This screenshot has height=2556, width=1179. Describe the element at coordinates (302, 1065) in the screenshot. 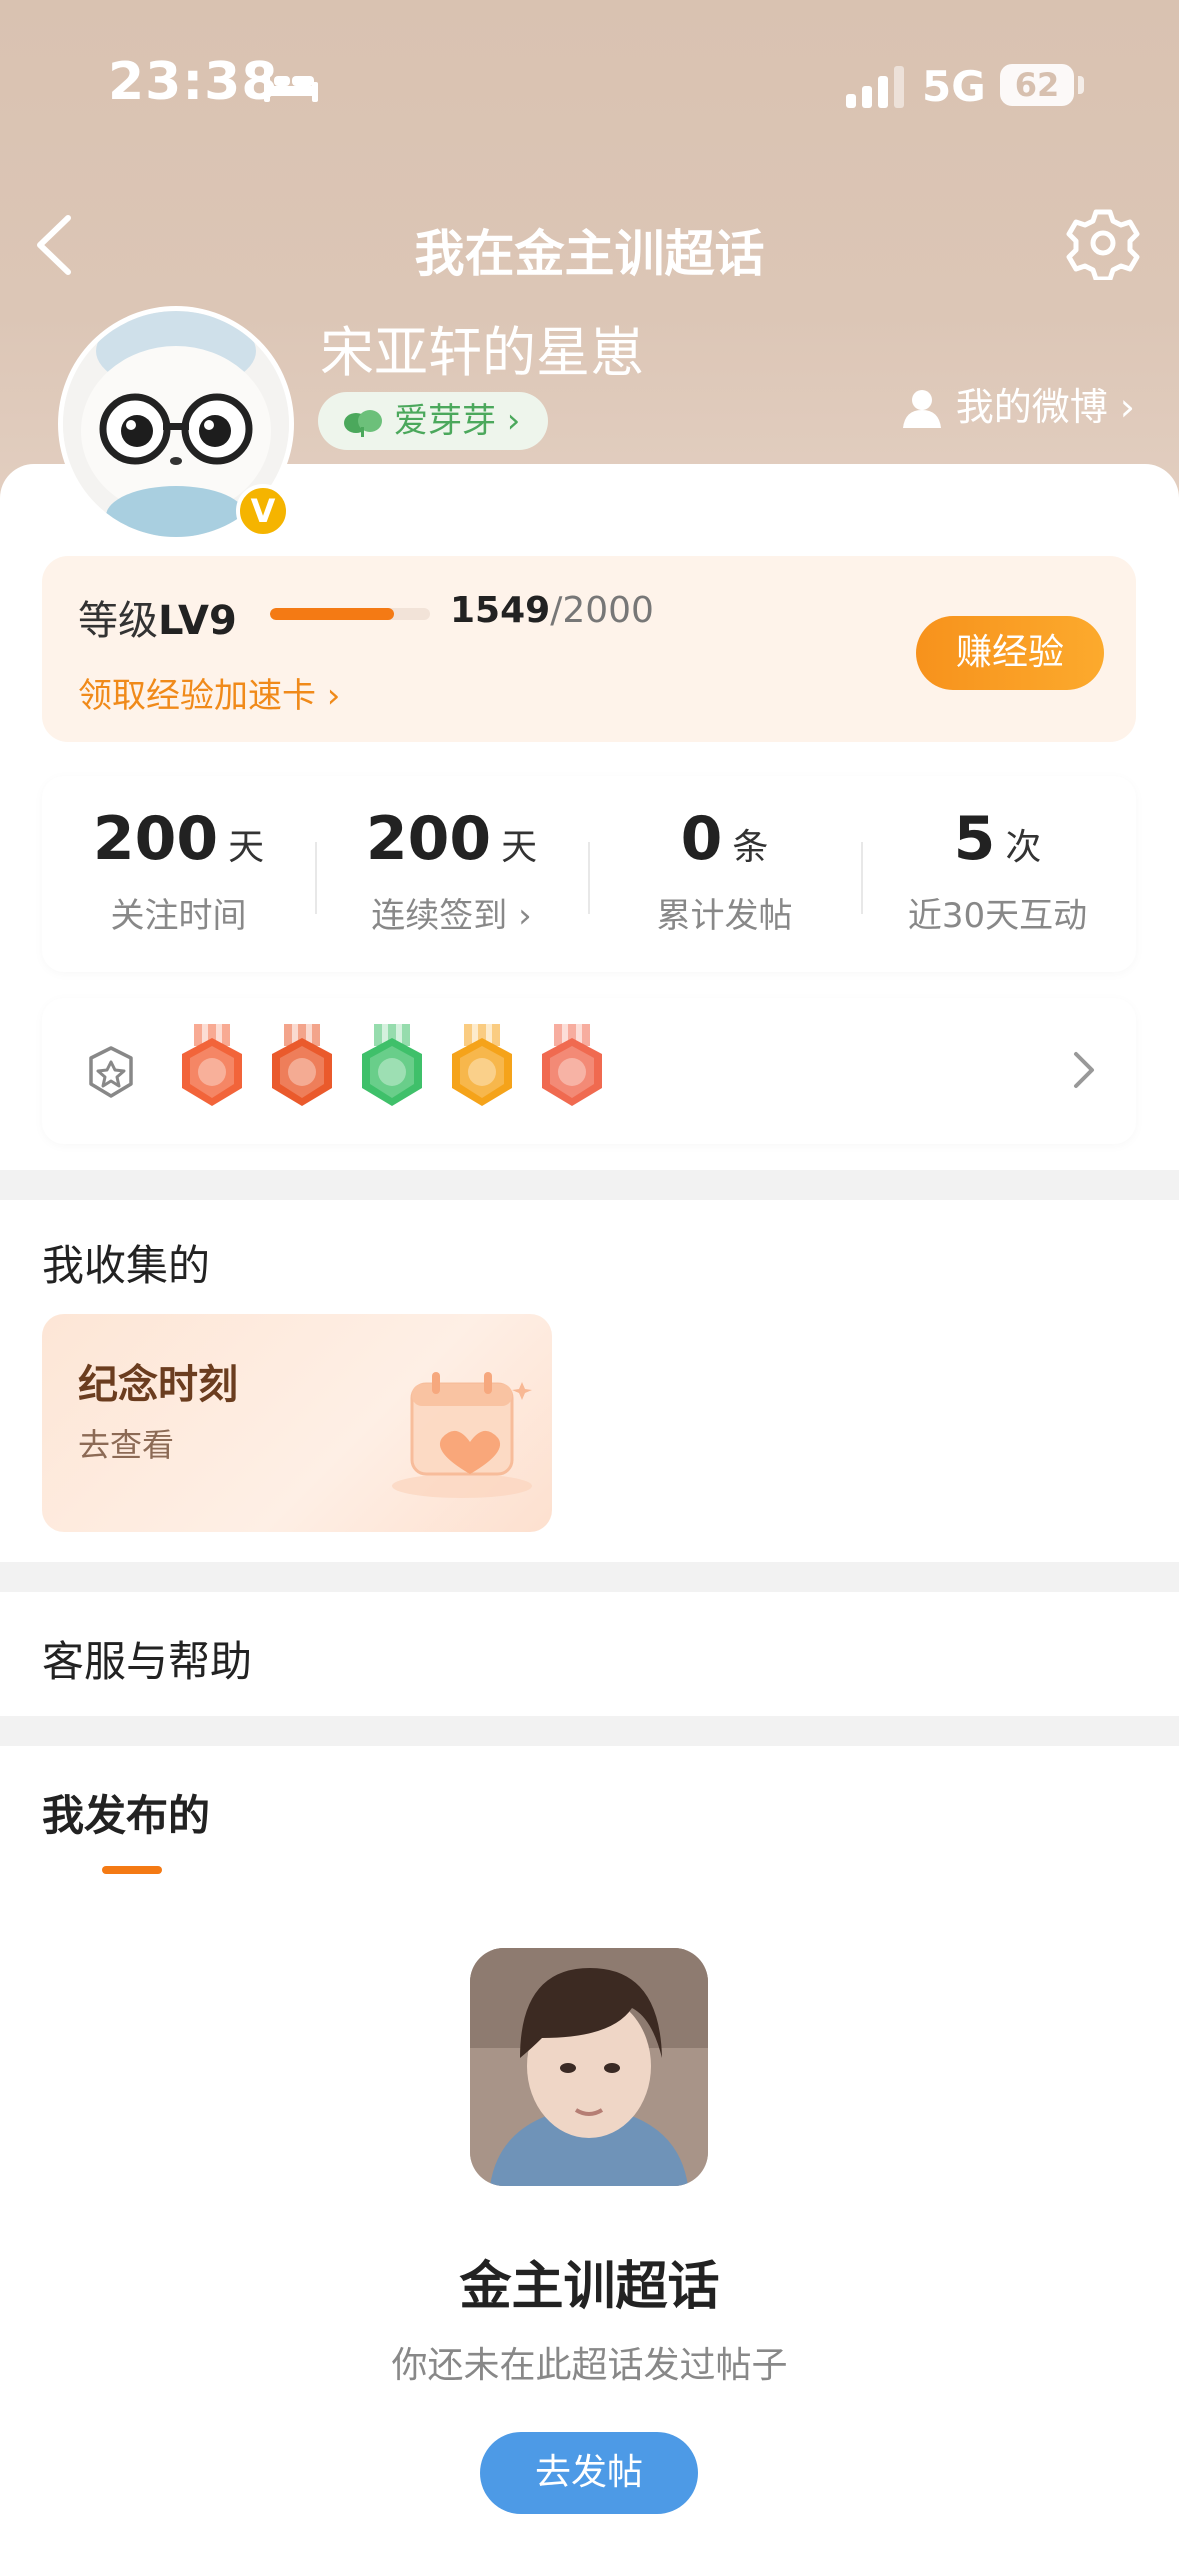

I see `100-days-medal-icon` at that location.